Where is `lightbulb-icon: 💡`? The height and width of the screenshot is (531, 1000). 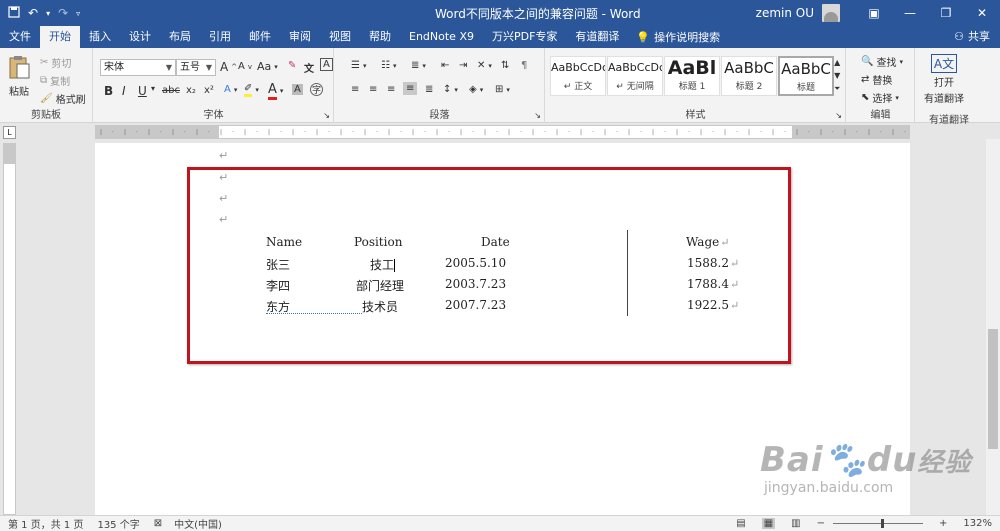
lightbulb-icon: 💡 is located at coordinates (643, 37).